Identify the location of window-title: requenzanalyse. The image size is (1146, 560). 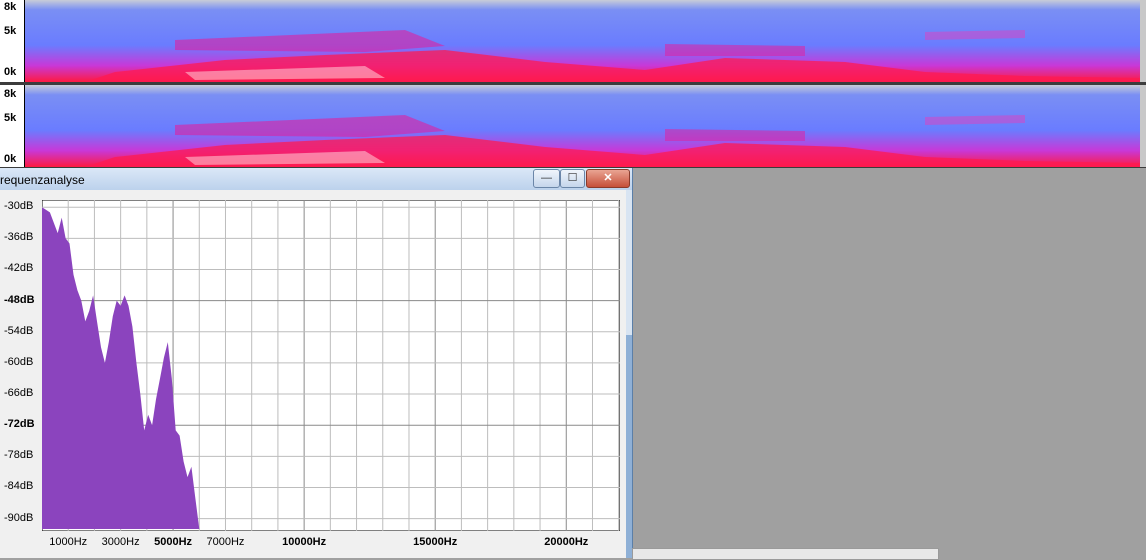
(42, 180).